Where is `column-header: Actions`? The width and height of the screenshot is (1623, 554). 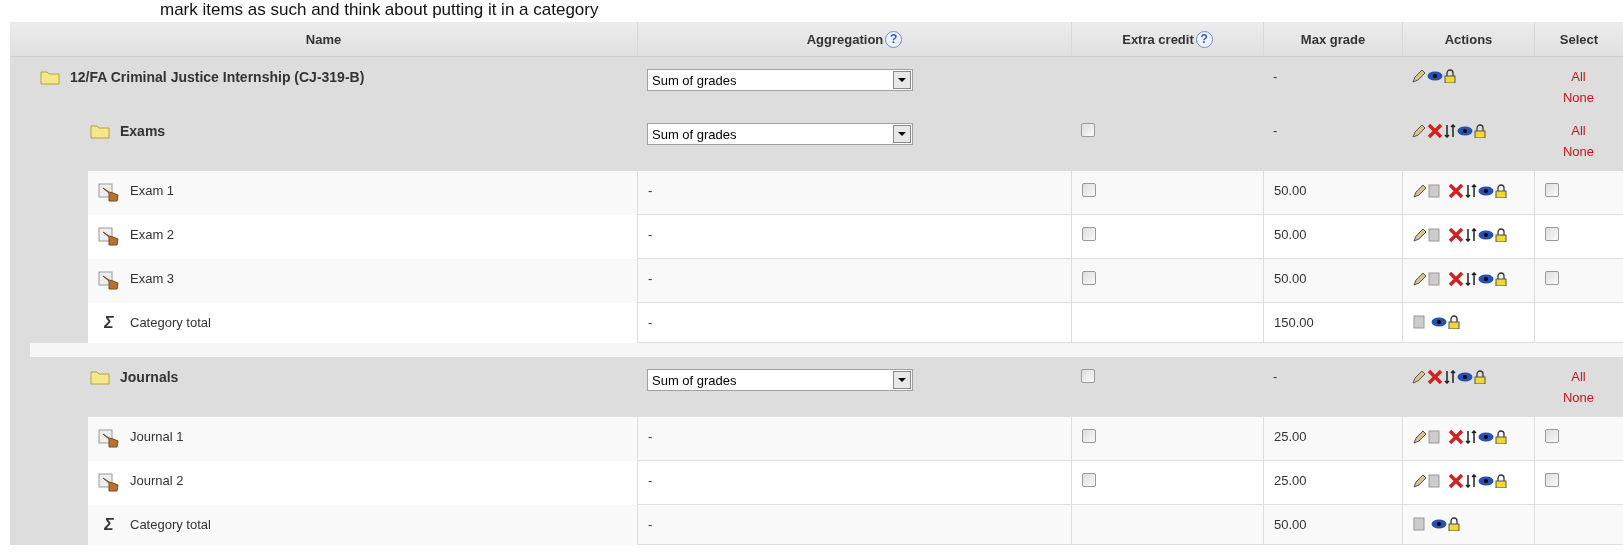
column-header: Actions is located at coordinates (1468, 39).